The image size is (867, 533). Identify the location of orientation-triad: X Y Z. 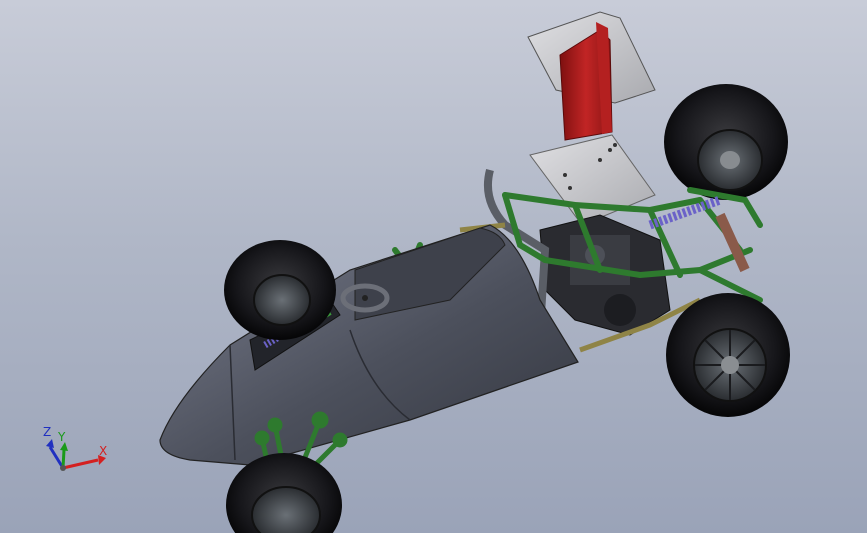
(78, 452).